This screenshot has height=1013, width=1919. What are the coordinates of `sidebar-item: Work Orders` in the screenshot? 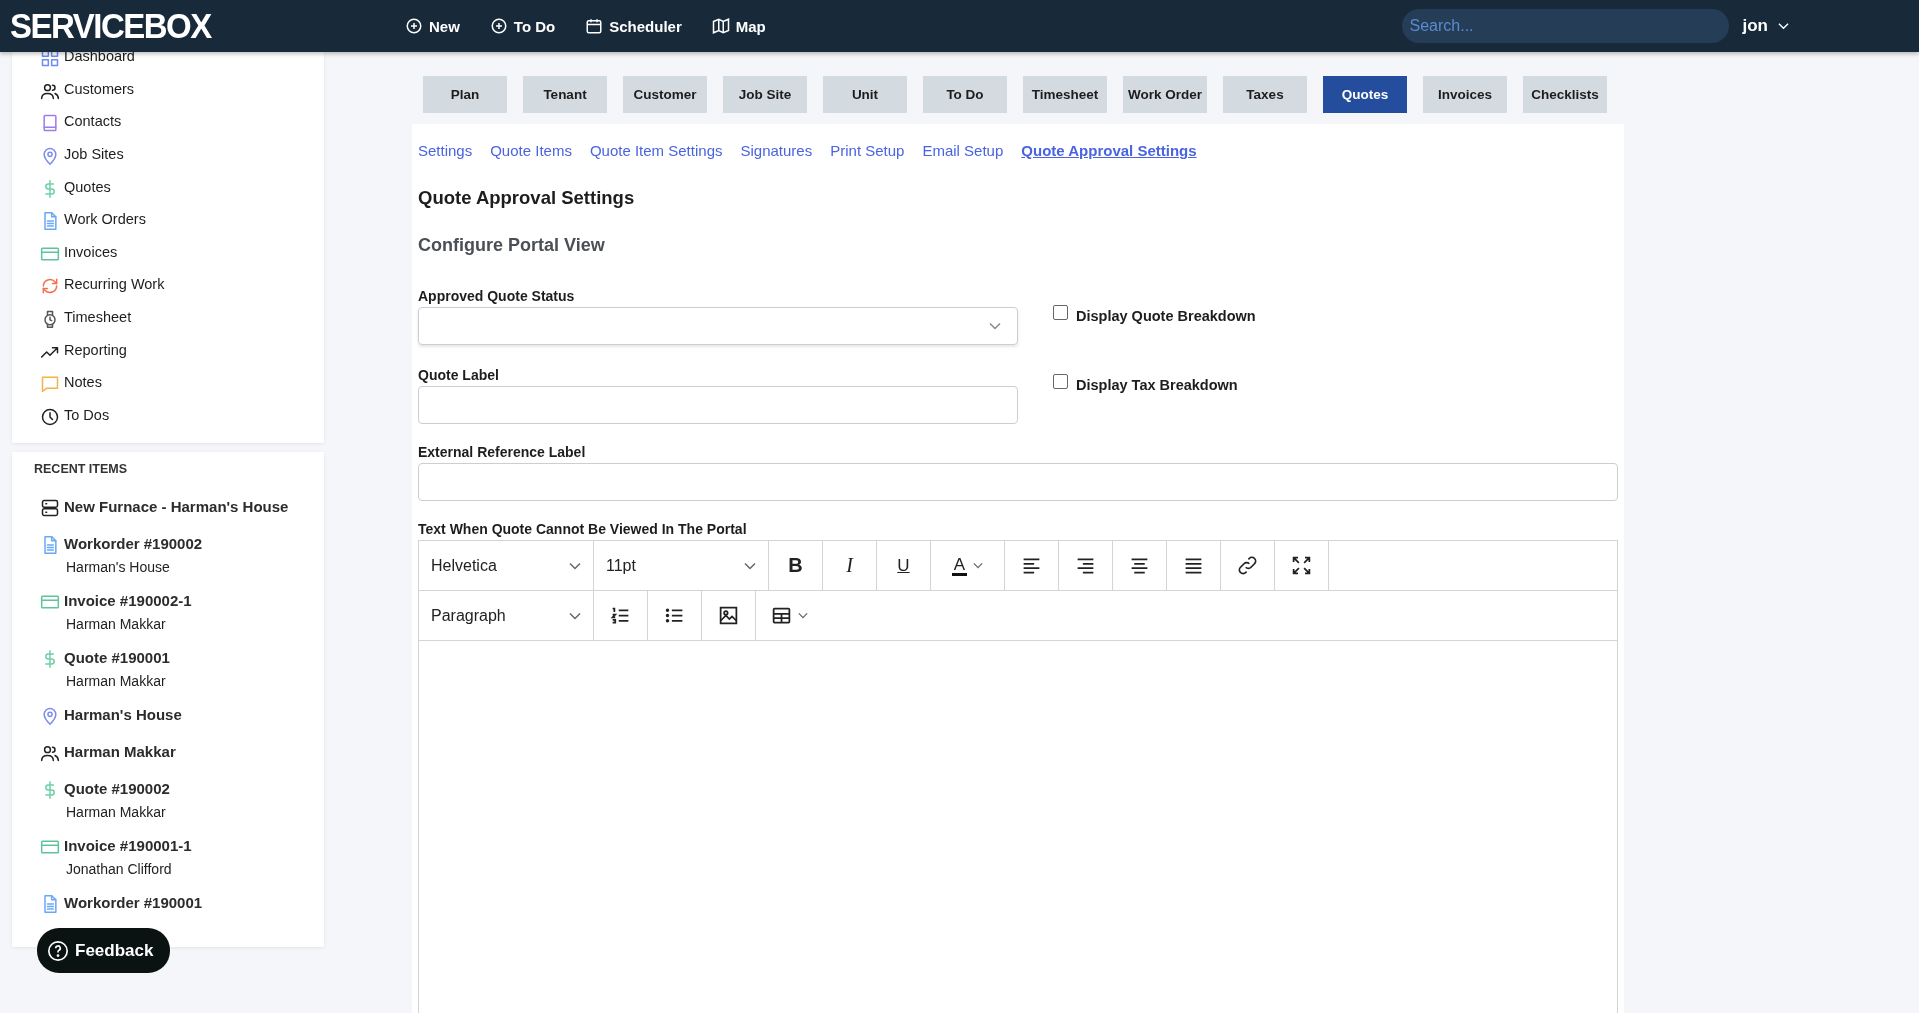 It's located at (105, 219).